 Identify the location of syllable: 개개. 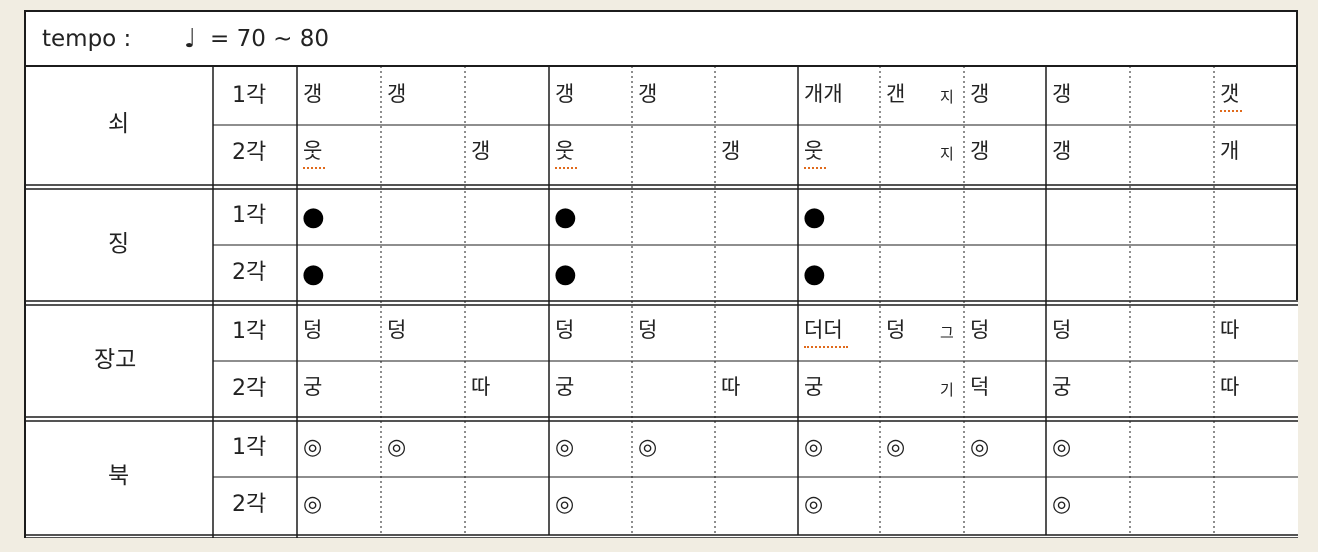
(823, 94).